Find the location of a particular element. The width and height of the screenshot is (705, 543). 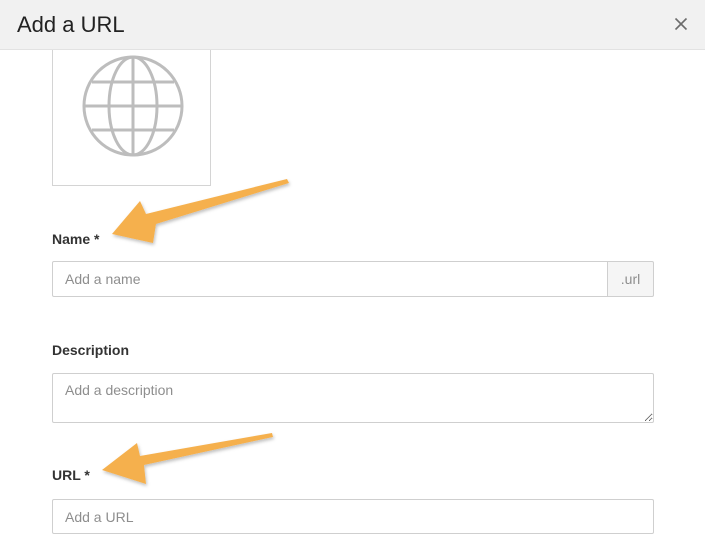

dialog-title: Add a URL is located at coordinates (71, 24).